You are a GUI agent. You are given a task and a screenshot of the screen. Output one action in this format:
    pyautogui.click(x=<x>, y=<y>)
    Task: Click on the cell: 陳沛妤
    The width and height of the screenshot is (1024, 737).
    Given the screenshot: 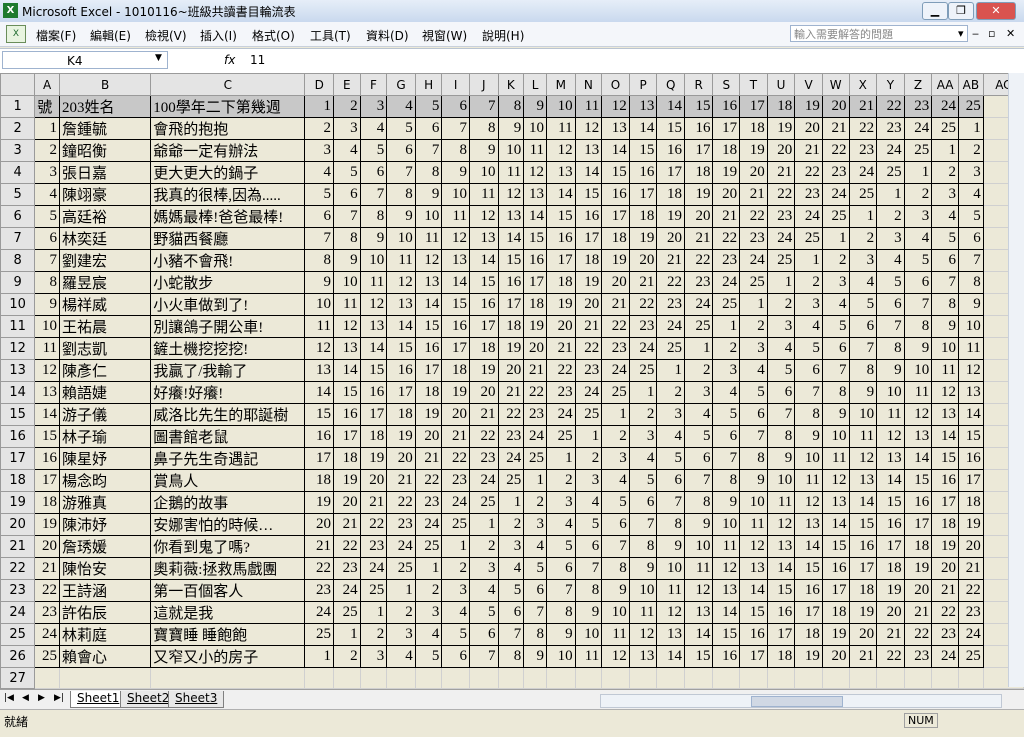 What is the action you would take?
    pyautogui.click(x=105, y=524)
    